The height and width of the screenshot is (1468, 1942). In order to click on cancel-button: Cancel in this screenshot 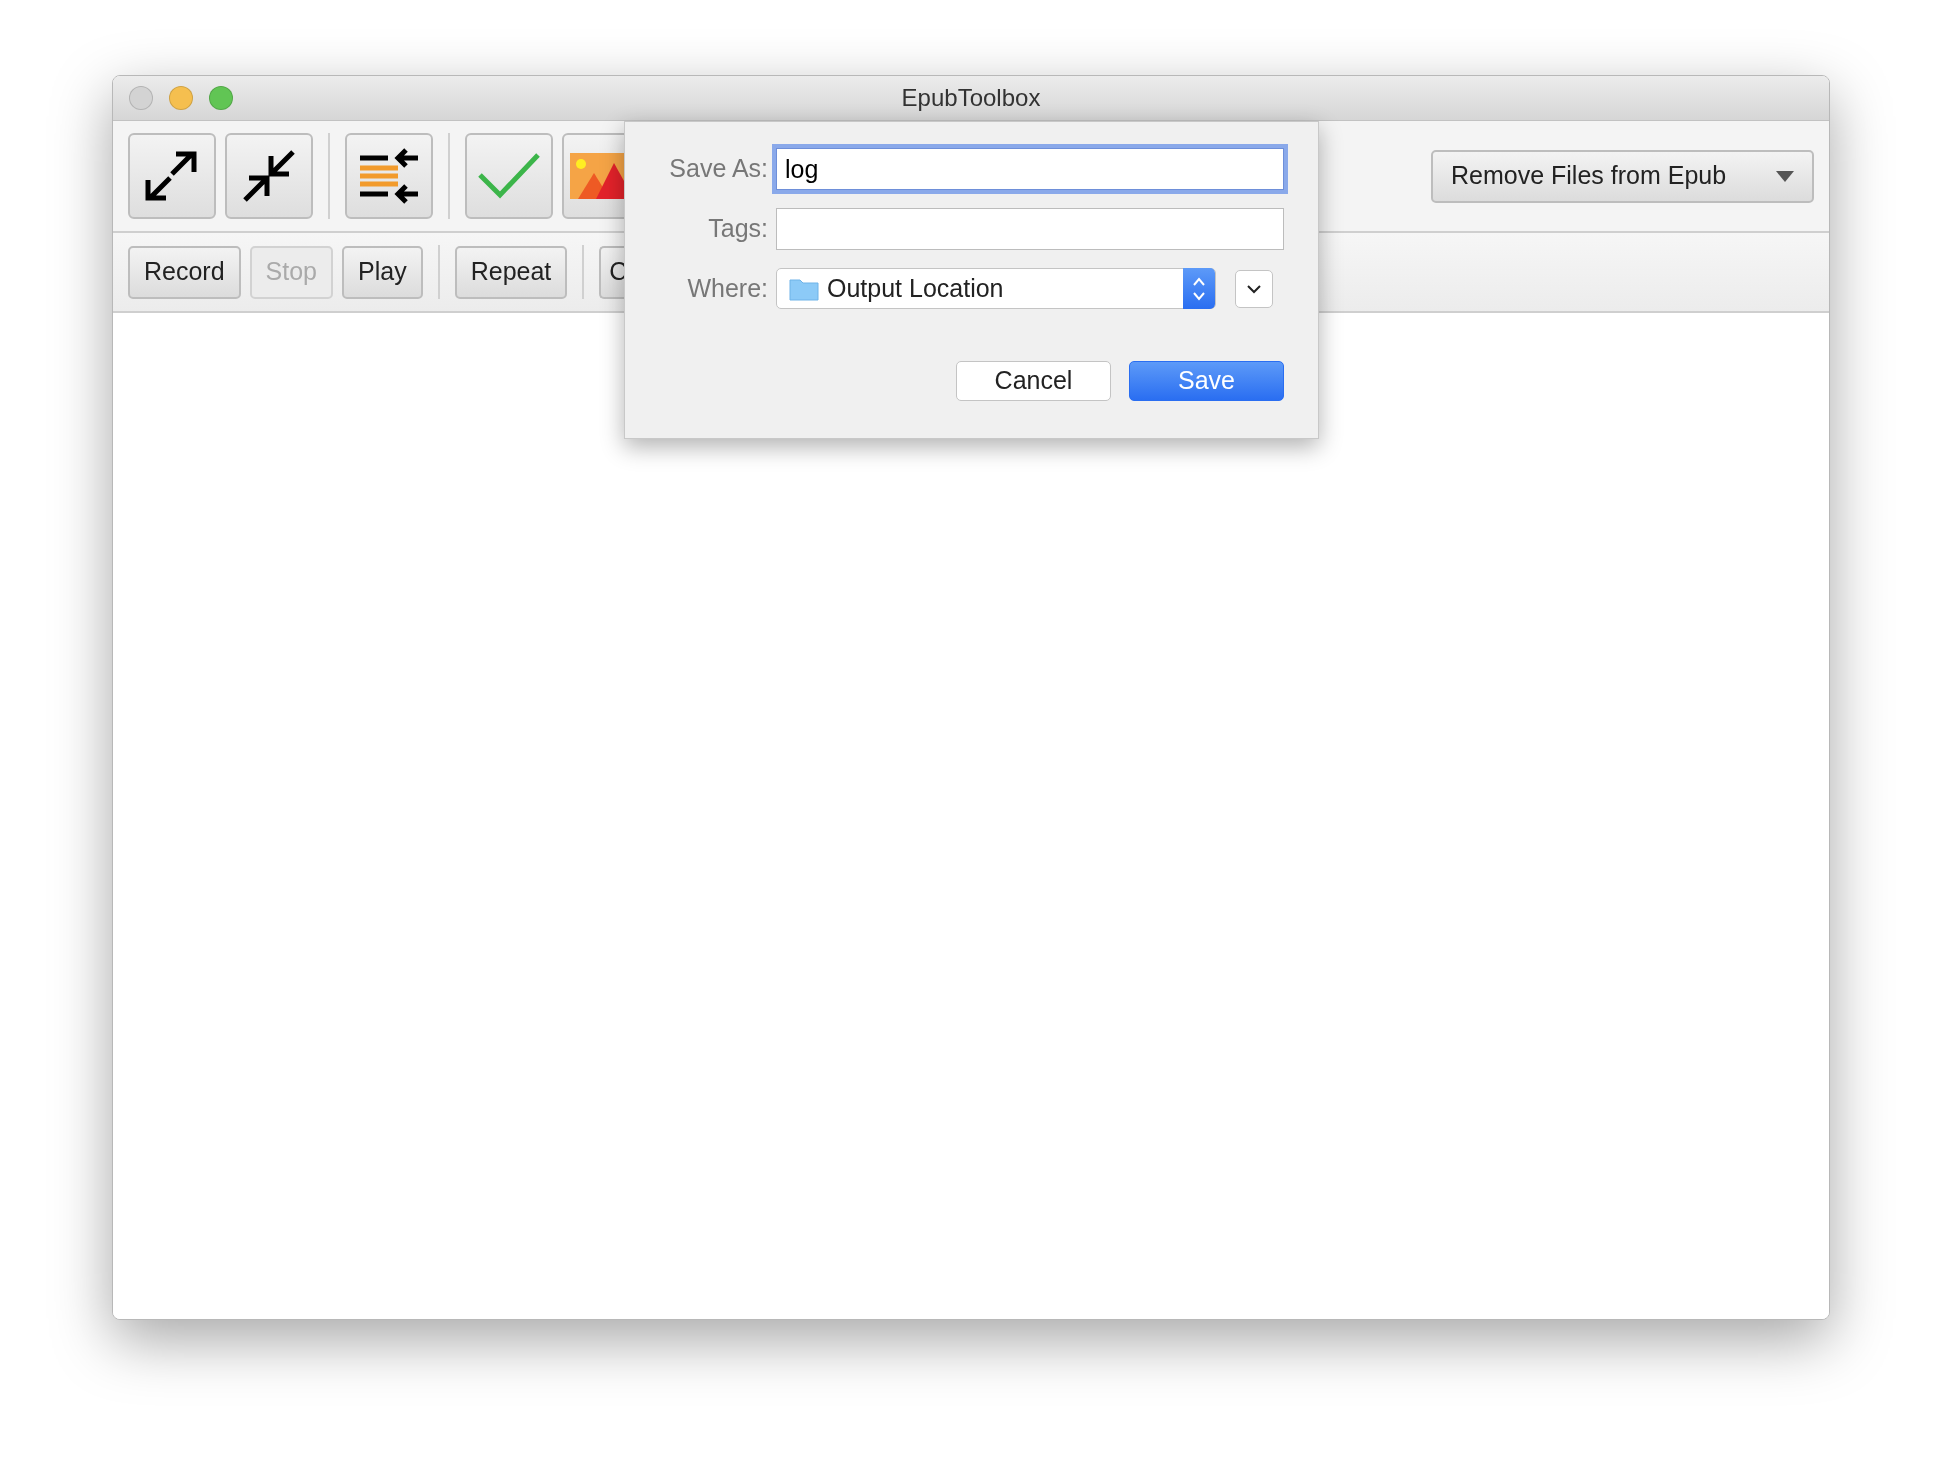, I will do `click(1033, 381)`.